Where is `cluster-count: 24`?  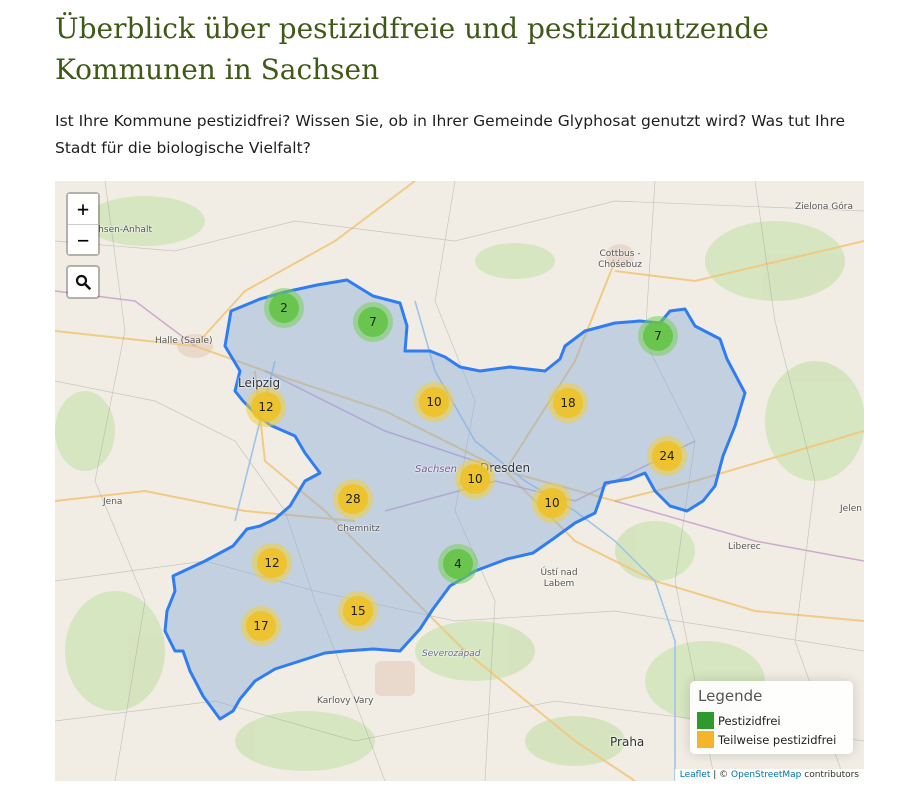 cluster-count: 24 is located at coordinates (667, 456).